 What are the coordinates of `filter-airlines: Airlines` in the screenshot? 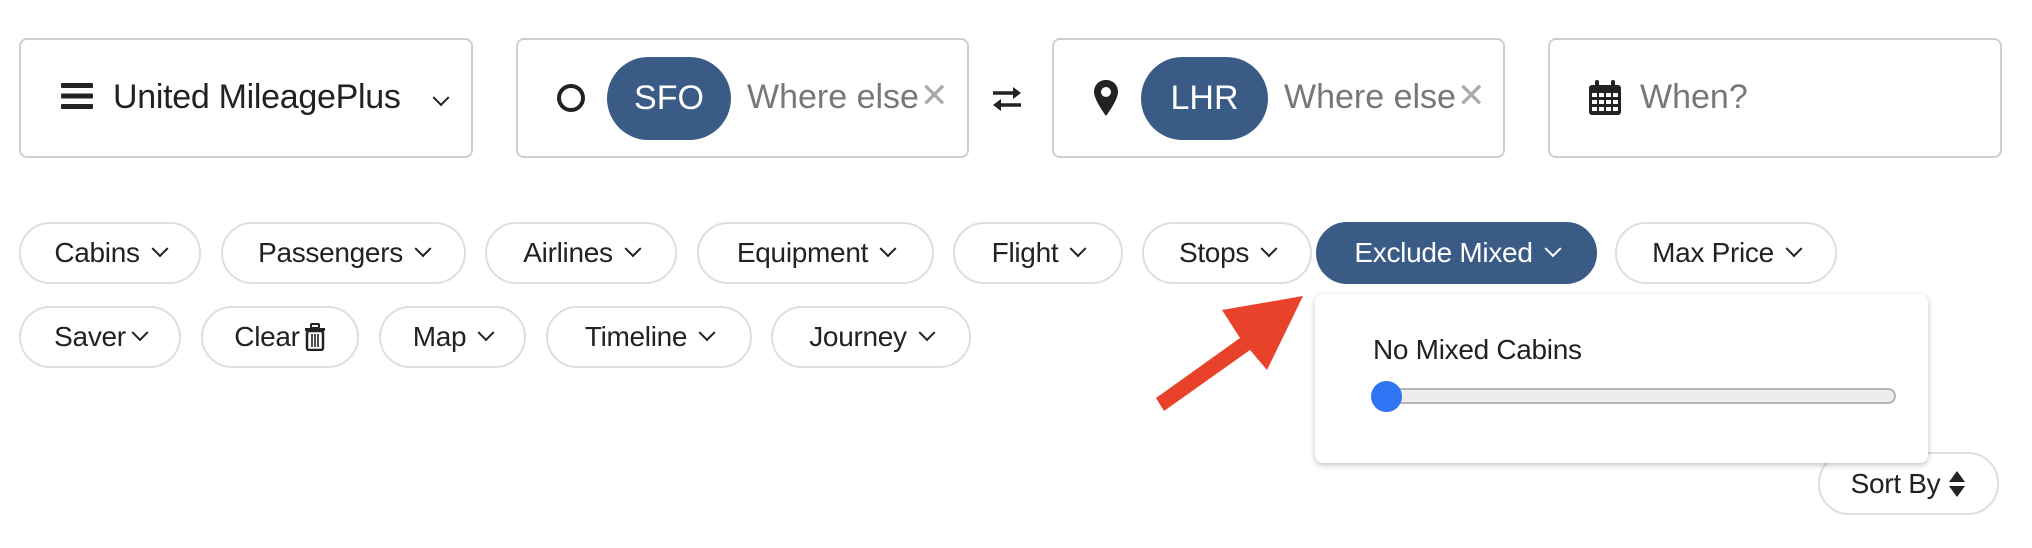 It's located at (581, 253).